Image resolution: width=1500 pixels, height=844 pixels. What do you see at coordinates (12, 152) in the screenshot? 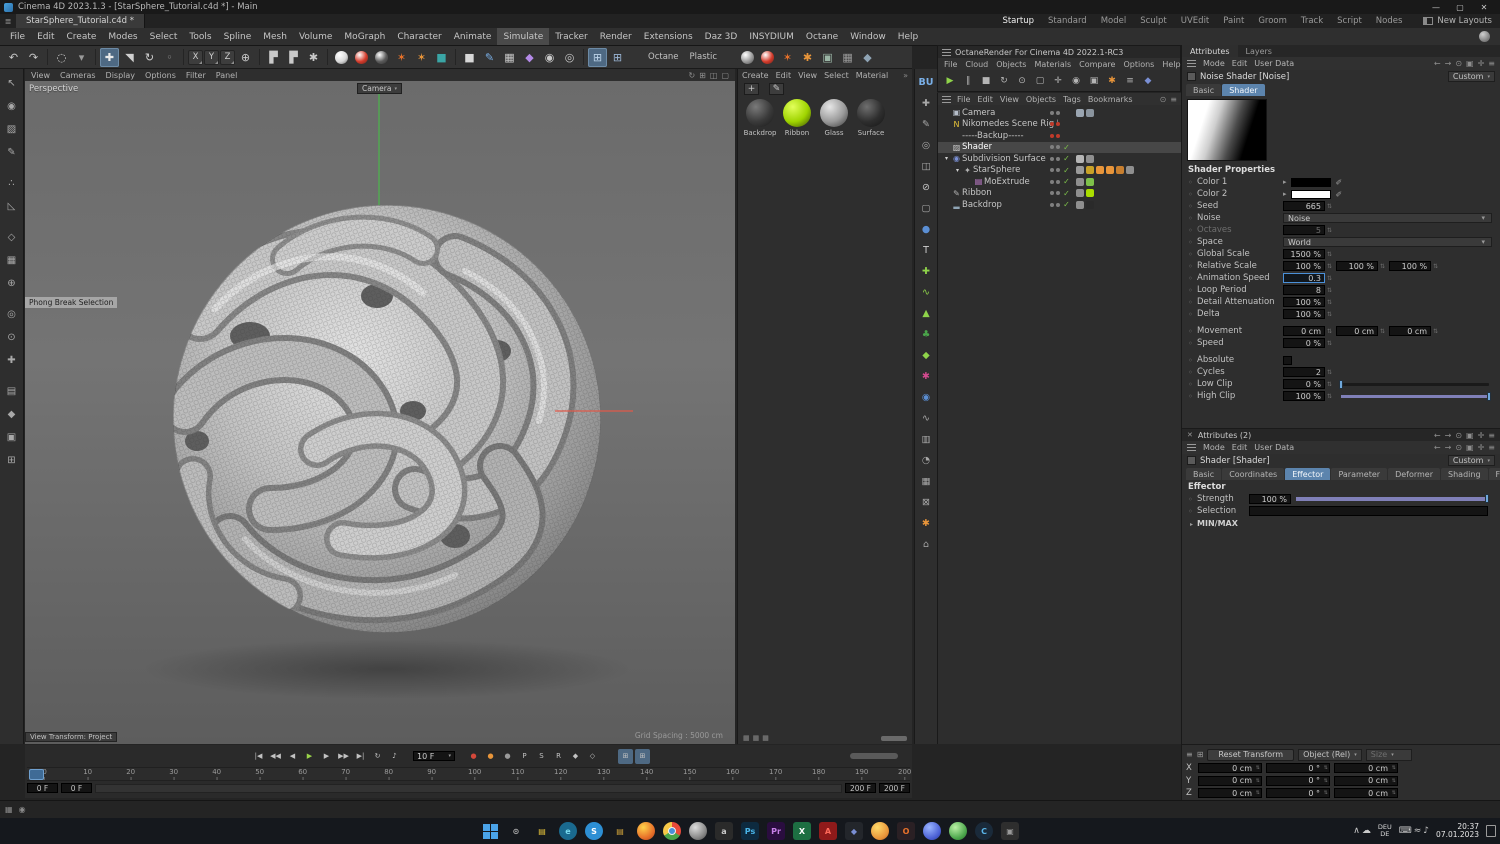
I see `workplane-icon: ✎` at bounding box center [12, 152].